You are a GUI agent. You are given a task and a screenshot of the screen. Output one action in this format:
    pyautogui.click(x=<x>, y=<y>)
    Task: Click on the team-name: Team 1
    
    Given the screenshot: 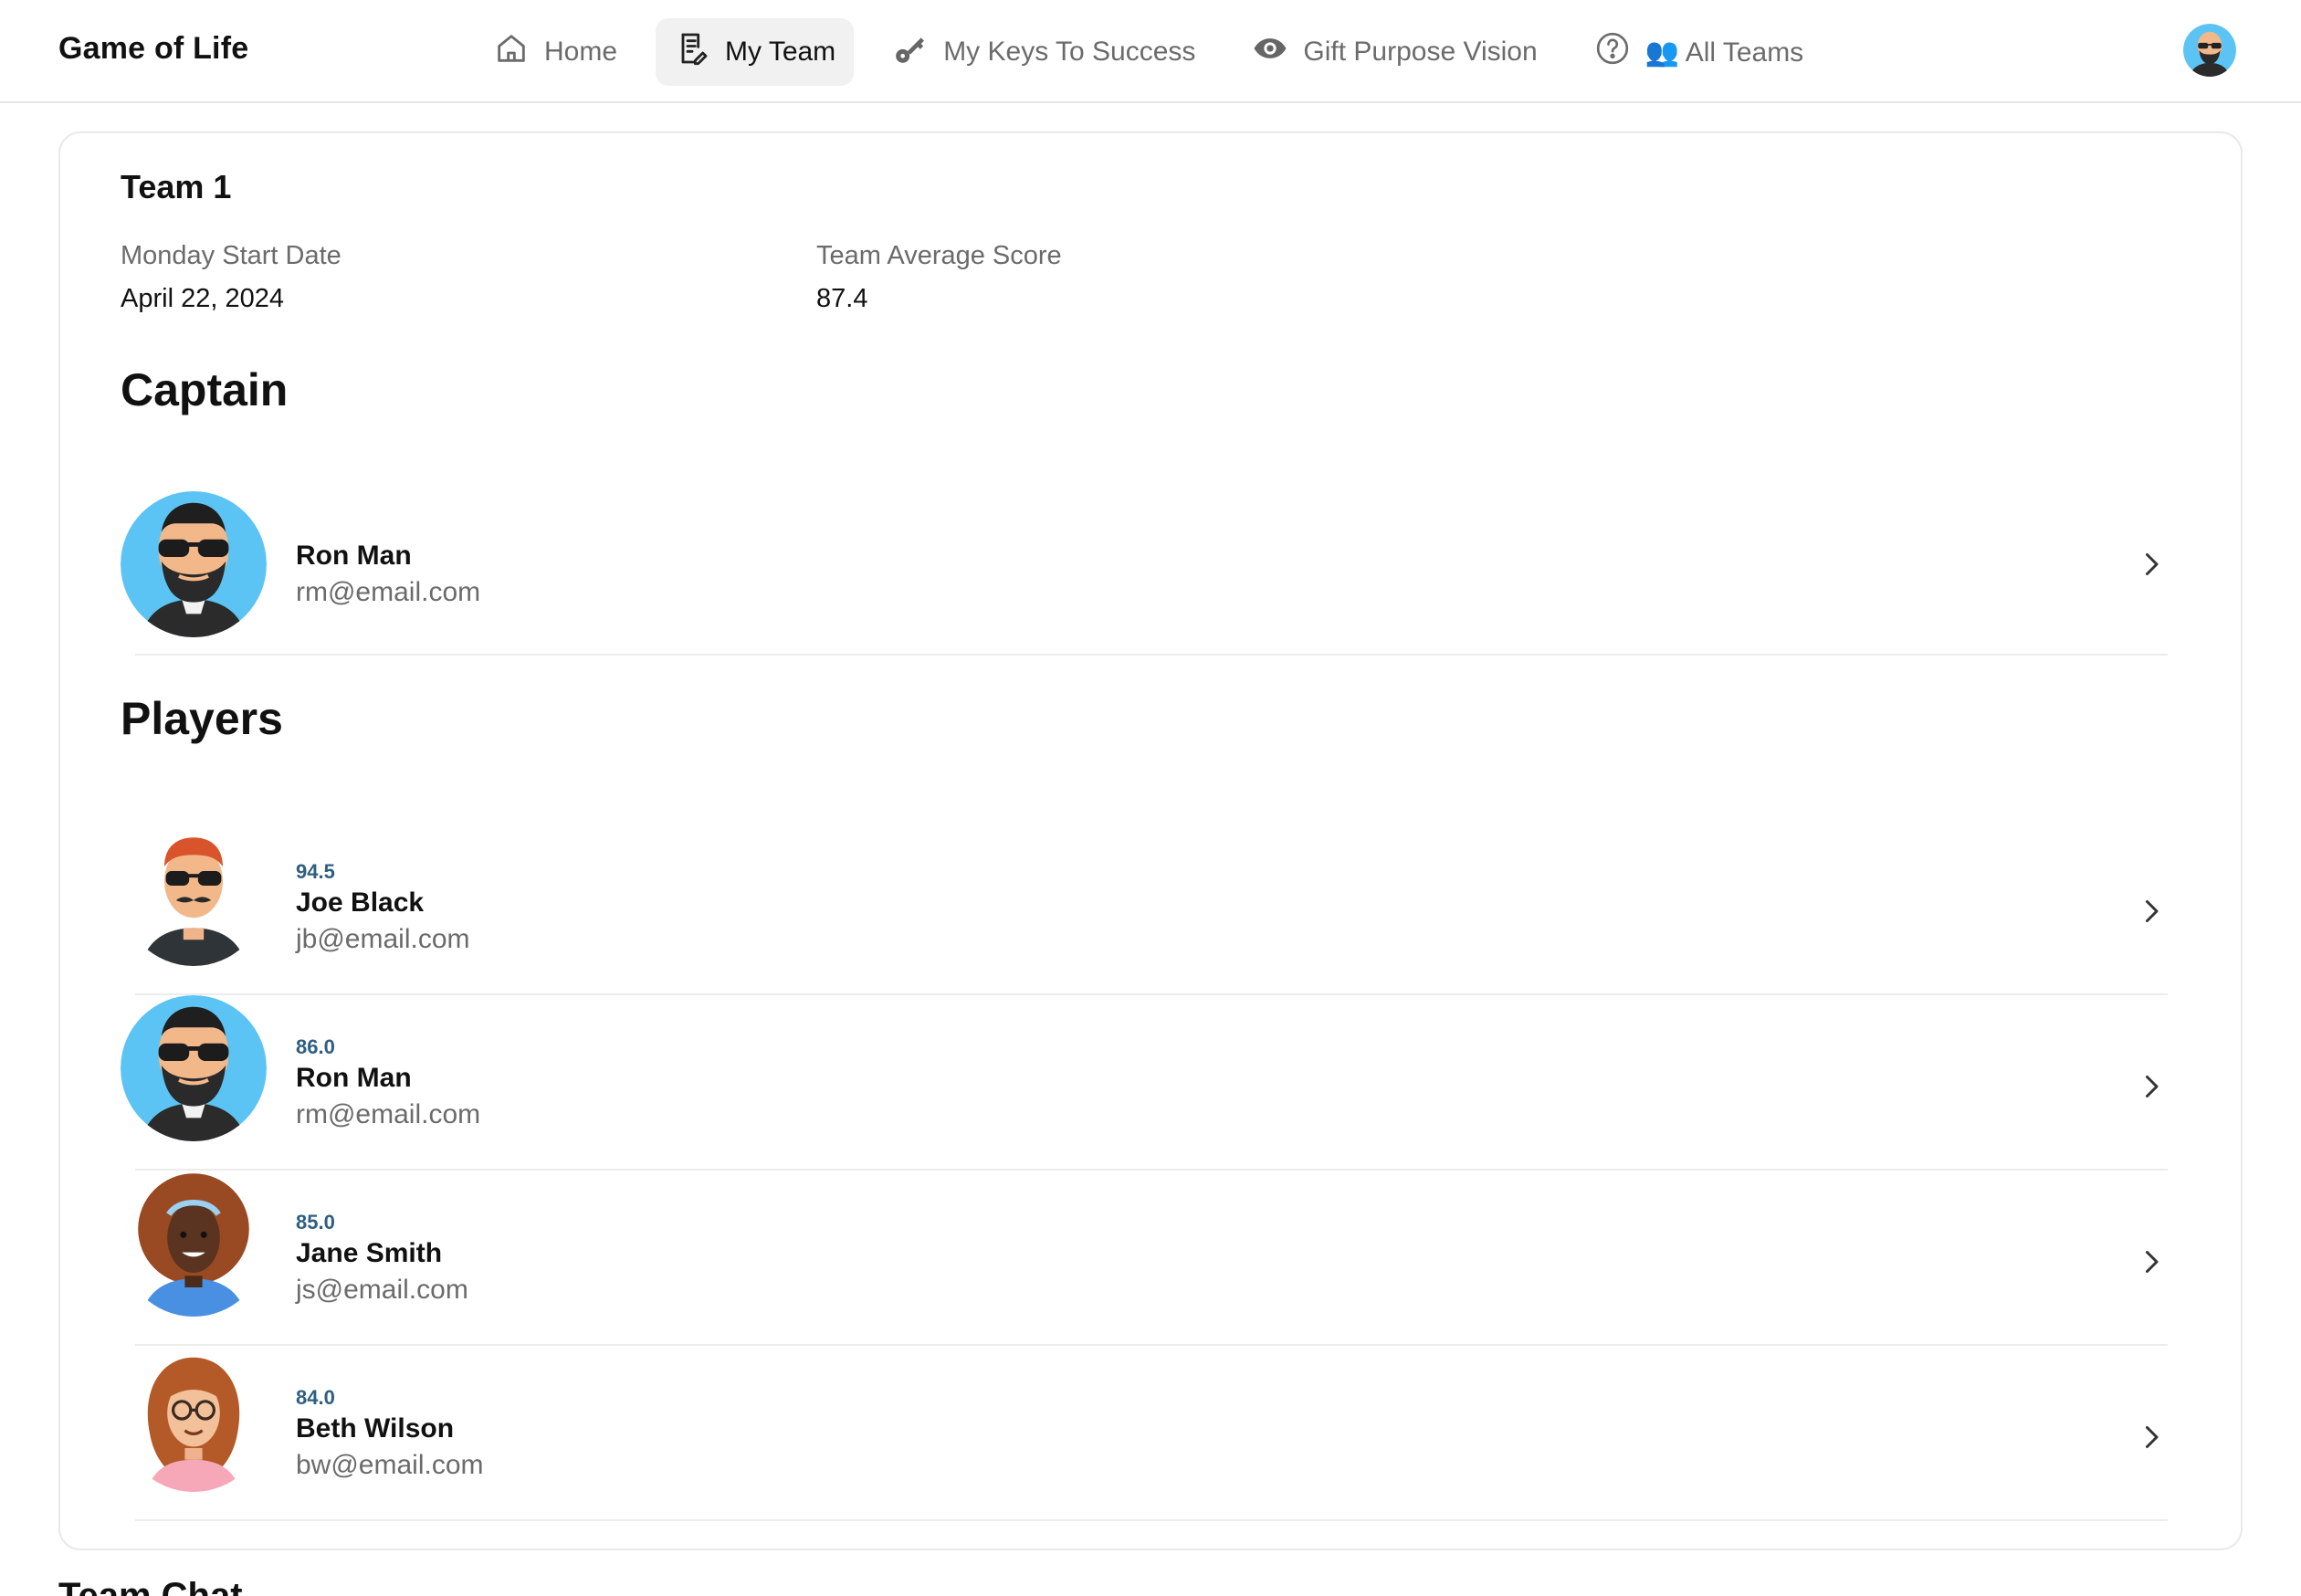 What is the action you would take?
    pyautogui.click(x=176, y=186)
    